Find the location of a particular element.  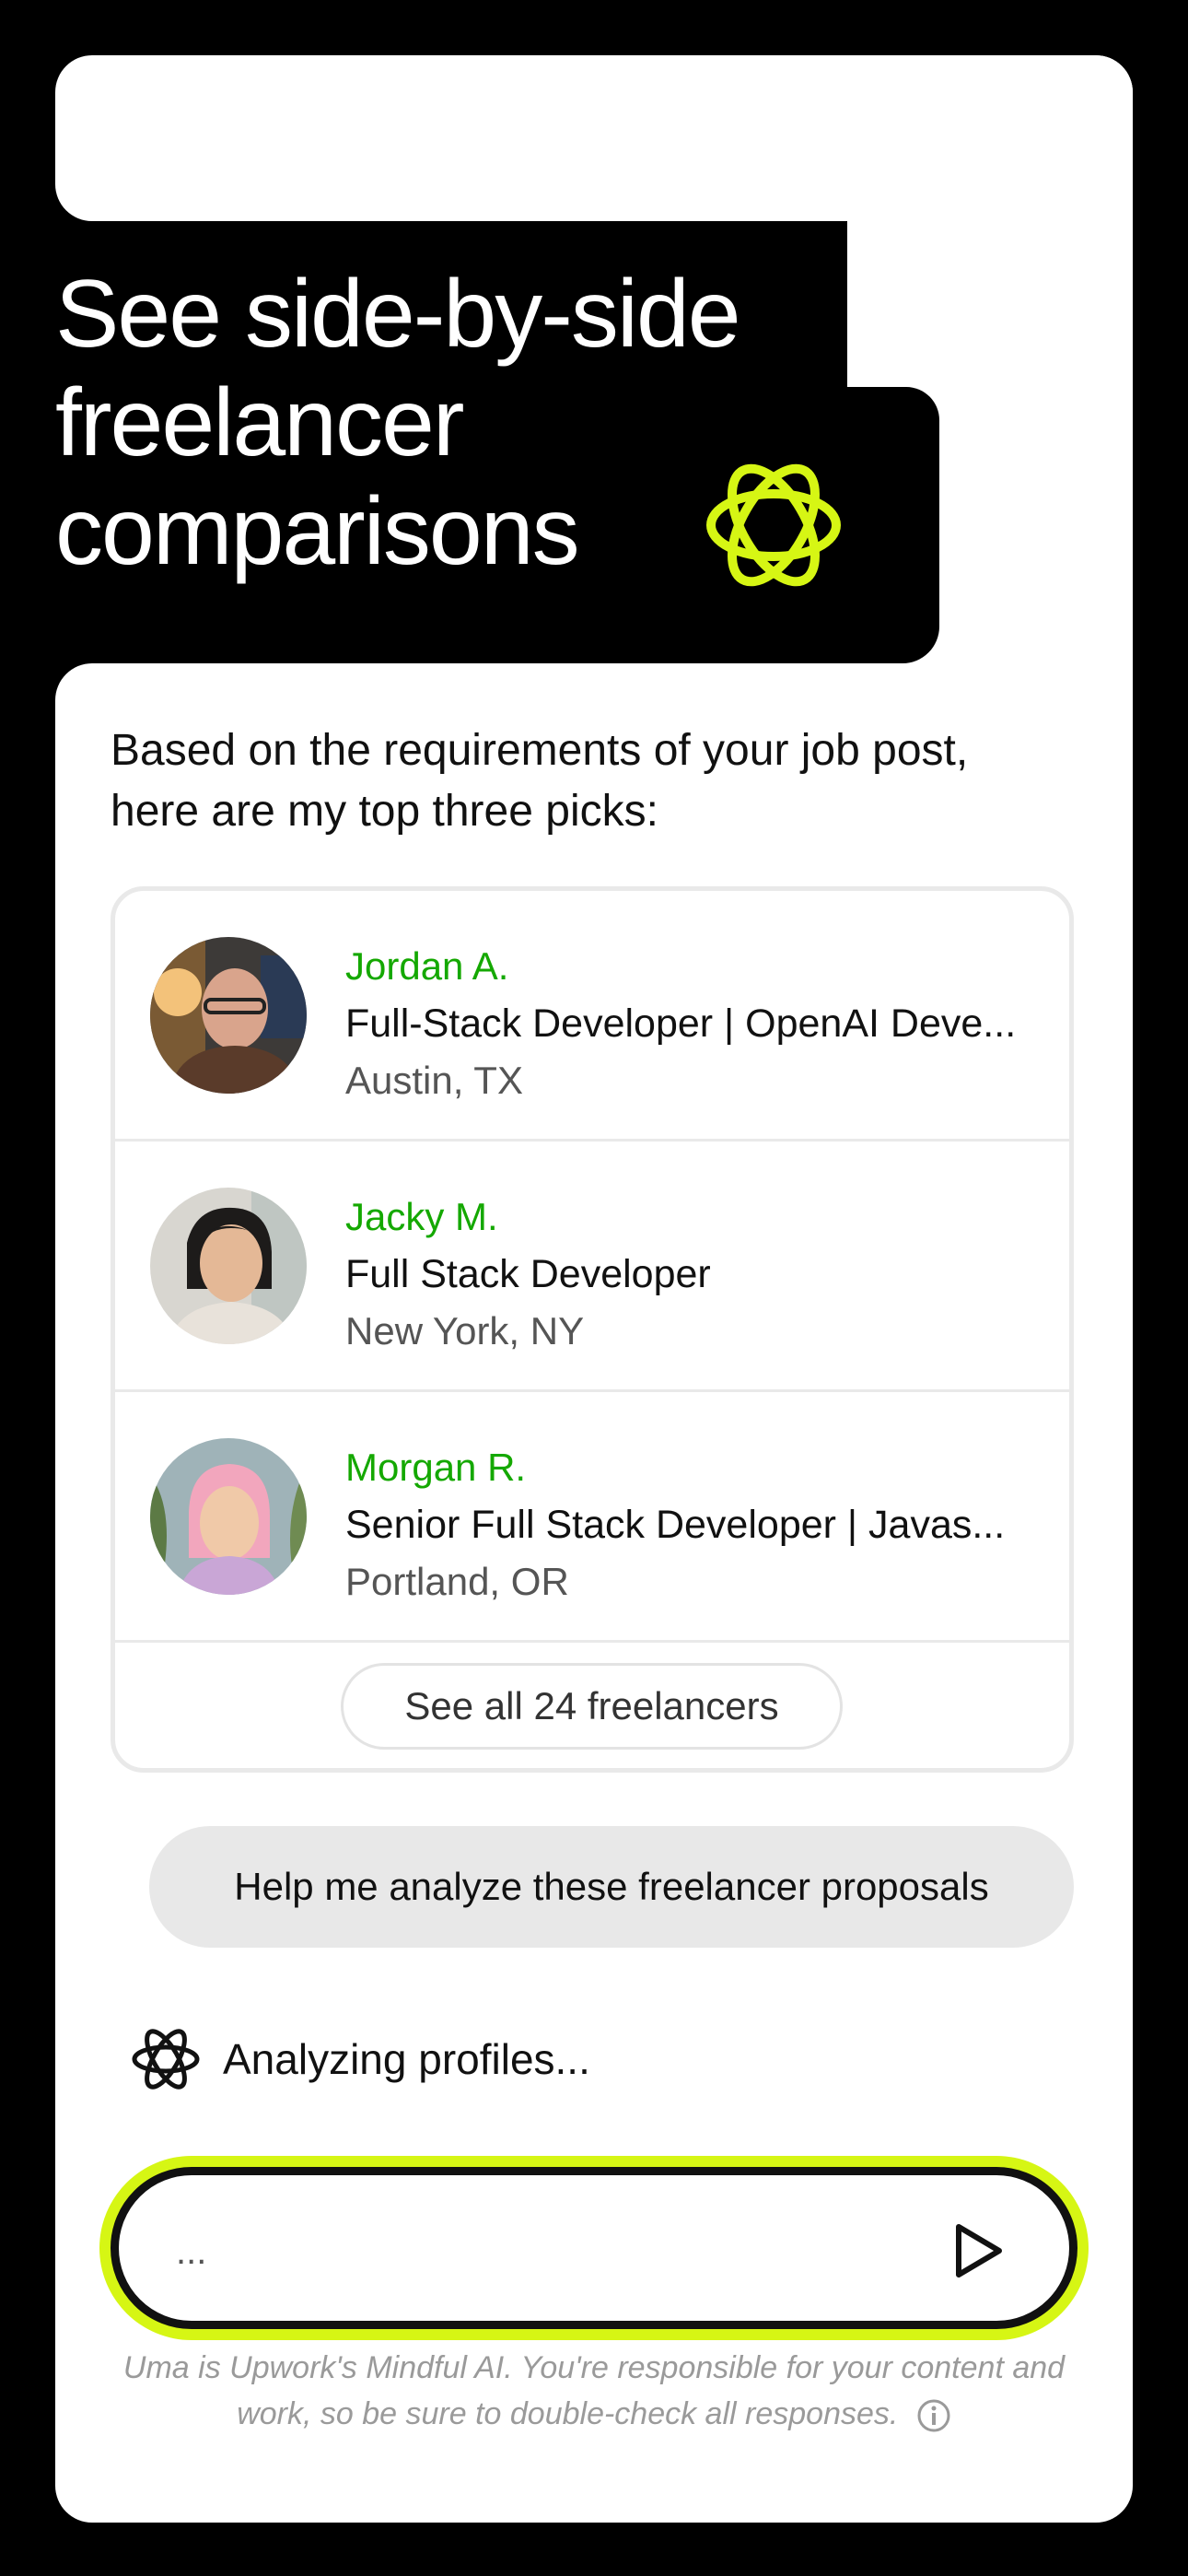

atom-icon is located at coordinates (166, 2059).